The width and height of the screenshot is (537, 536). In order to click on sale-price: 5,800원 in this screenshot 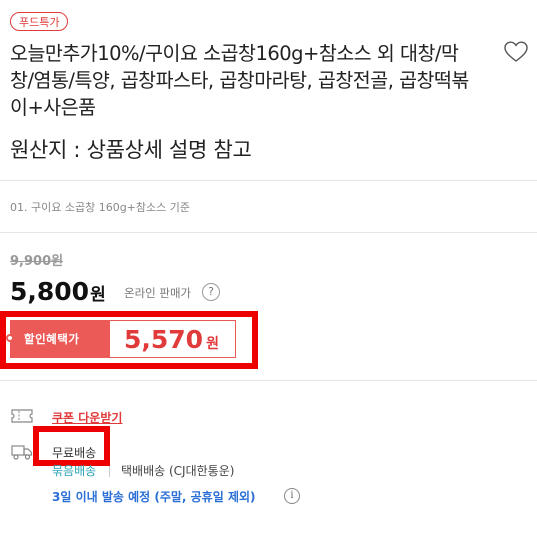, I will do `click(58, 293)`.